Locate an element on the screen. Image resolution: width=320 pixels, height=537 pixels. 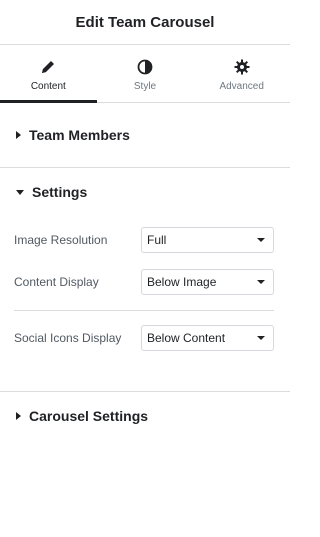
tab-content-label: Content is located at coordinates (48, 86).